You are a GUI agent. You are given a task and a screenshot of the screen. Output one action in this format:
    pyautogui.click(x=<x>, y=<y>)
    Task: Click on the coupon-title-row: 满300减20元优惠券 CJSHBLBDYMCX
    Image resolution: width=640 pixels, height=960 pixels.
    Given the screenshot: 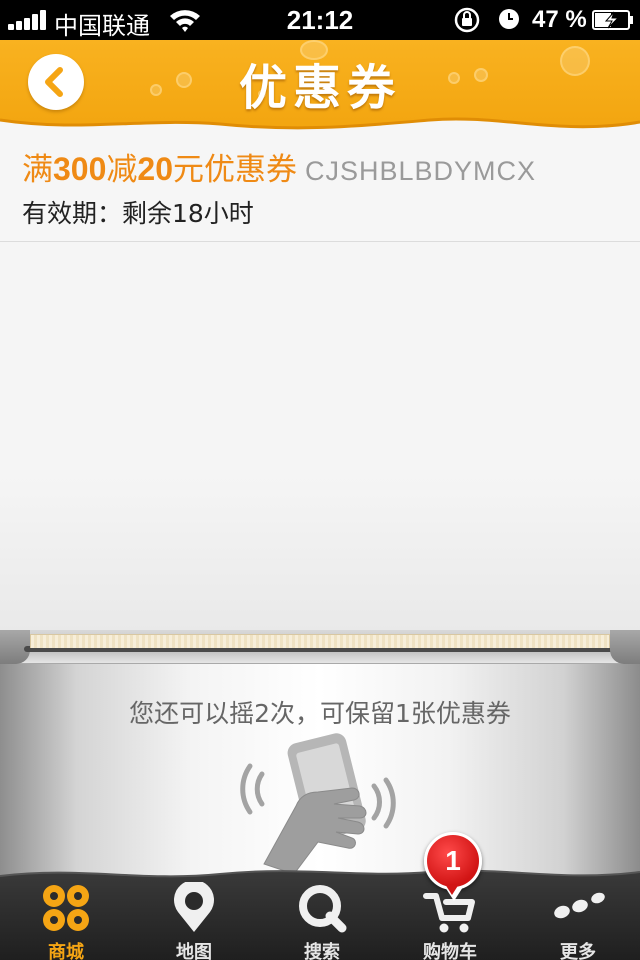 What is the action you would take?
    pyautogui.click(x=279, y=166)
    